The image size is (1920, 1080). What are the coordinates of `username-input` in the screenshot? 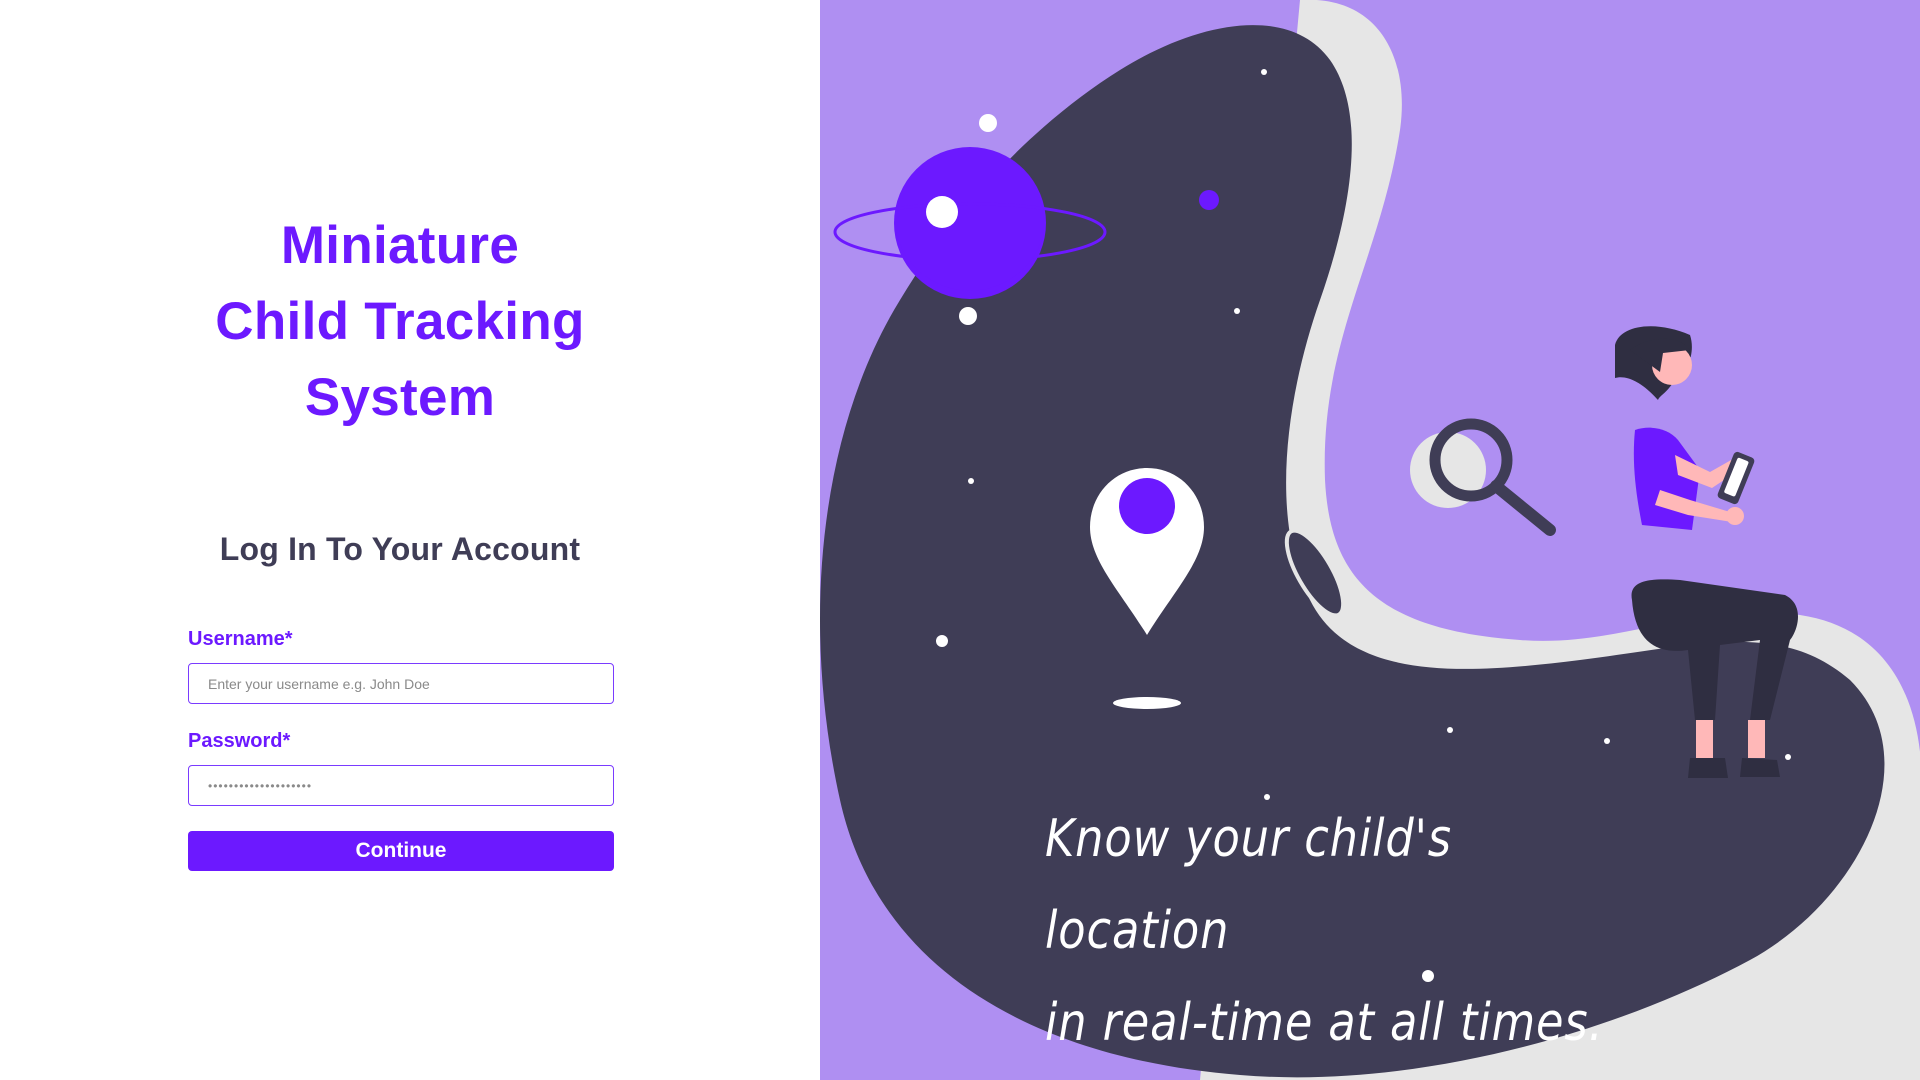 It's located at (401, 683).